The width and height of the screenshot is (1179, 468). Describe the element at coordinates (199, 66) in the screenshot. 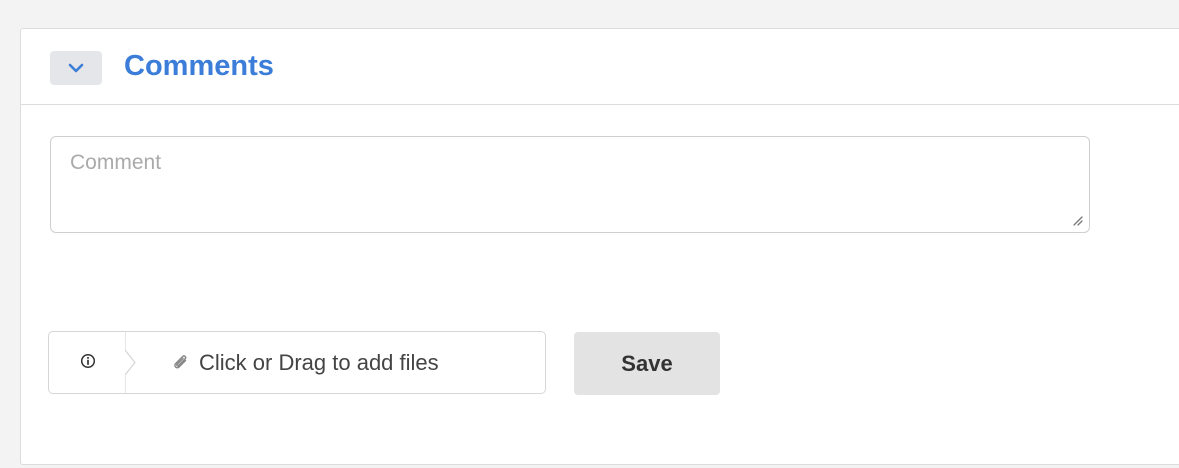

I see `panel-title: Comments` at that location.